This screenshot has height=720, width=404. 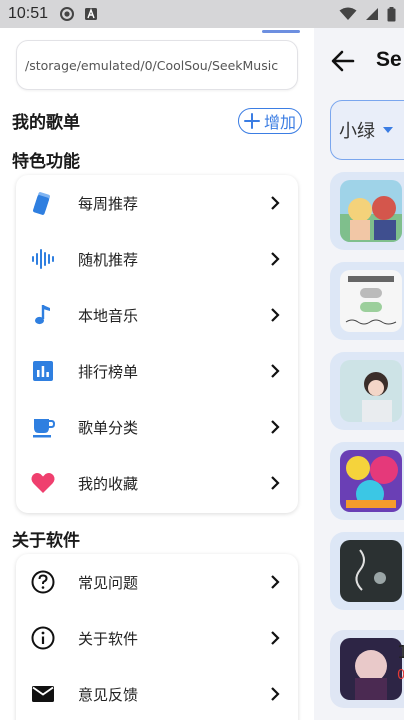 I want to click on plus-icon, so click(x=251, y=121).